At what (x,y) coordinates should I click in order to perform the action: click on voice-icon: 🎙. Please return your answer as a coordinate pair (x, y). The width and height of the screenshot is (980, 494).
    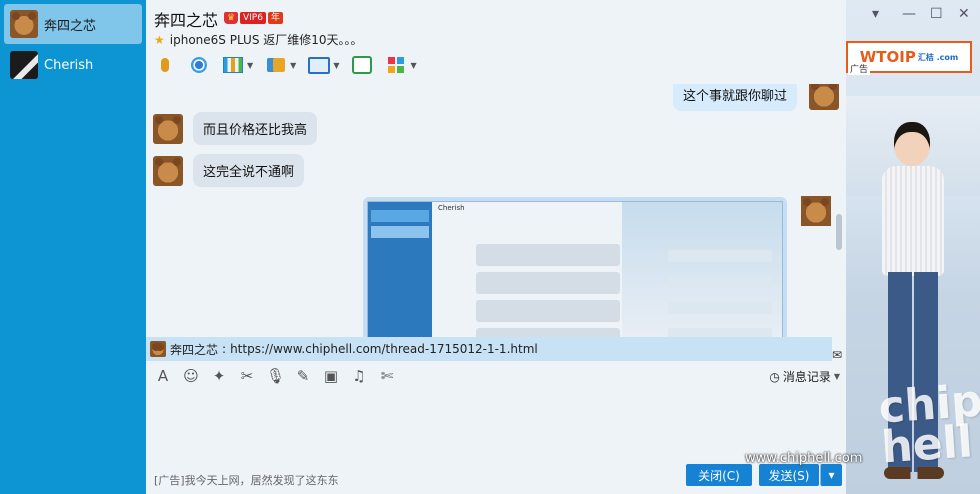
    Looking at the image, I should click on (275, 376).